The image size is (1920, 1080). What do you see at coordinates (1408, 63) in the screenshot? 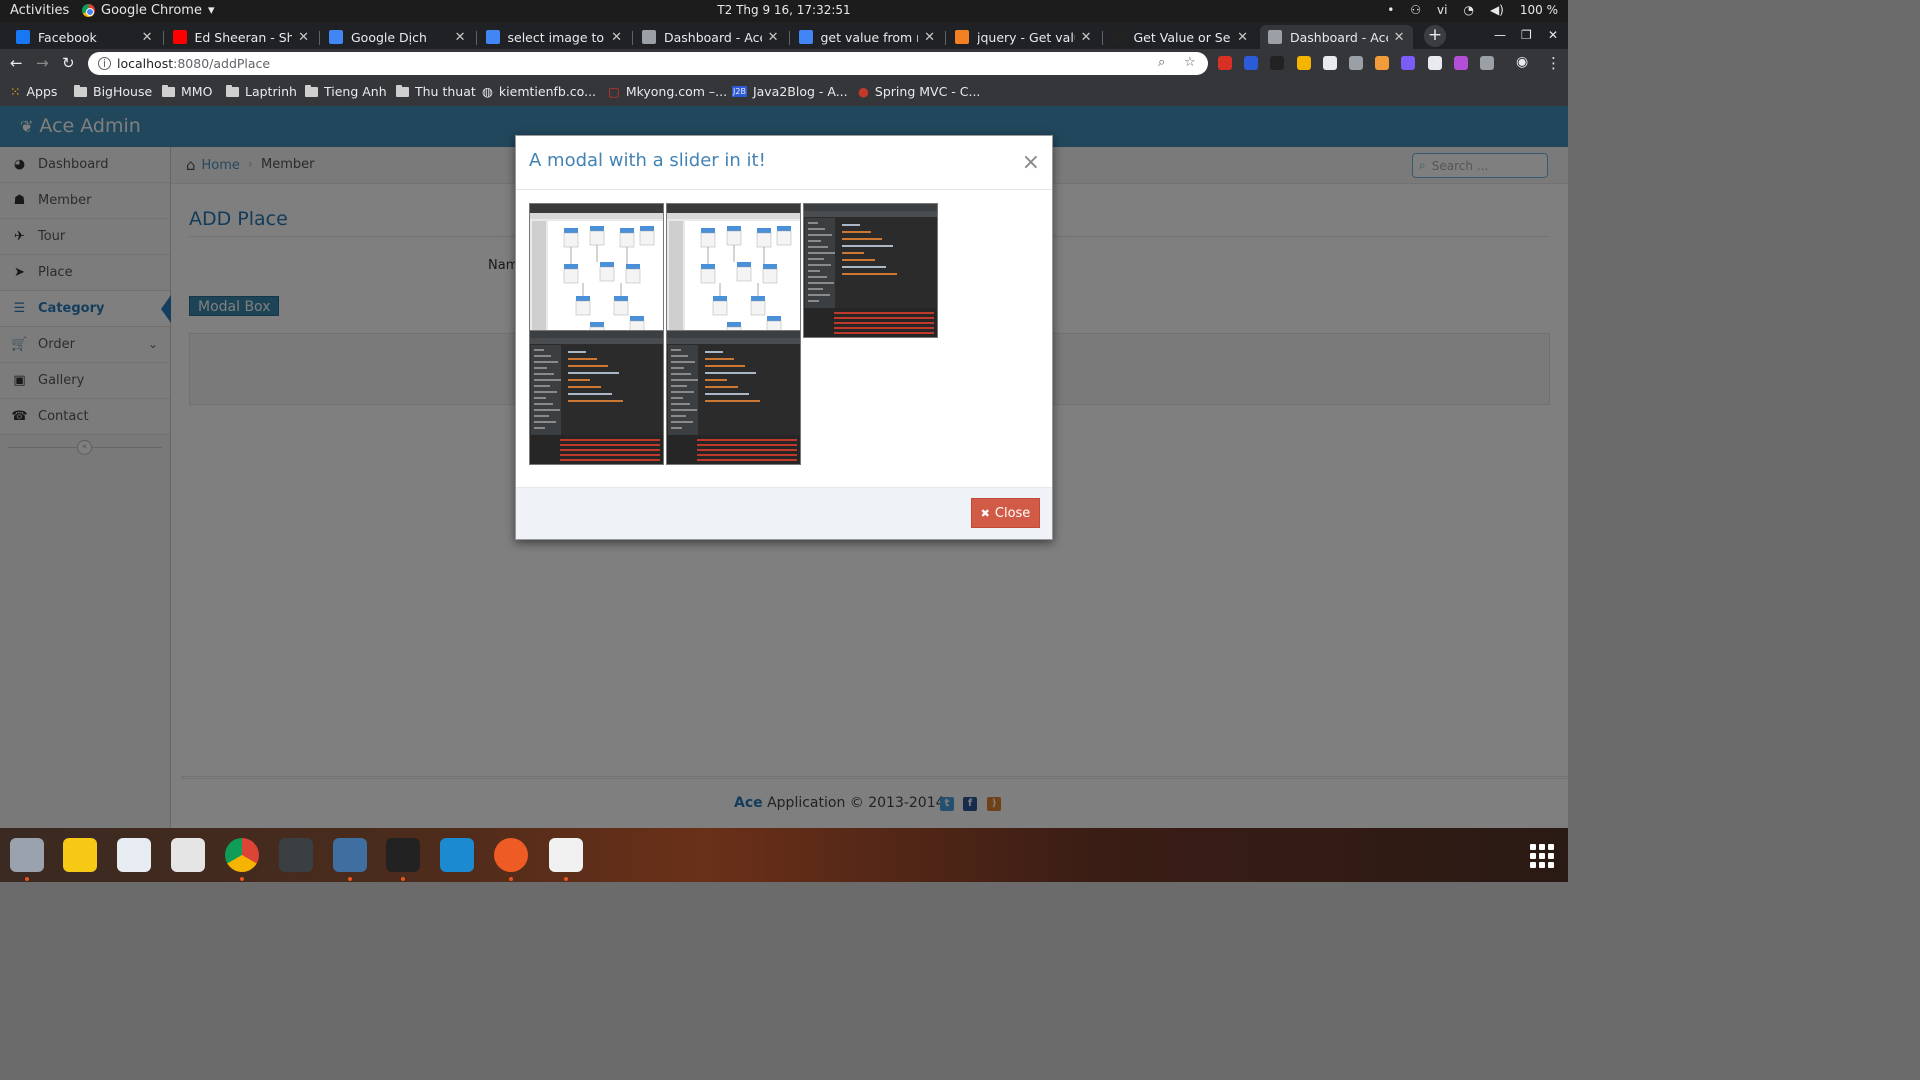
I see `extension-8-icon` at bounding box center [1408, 63].